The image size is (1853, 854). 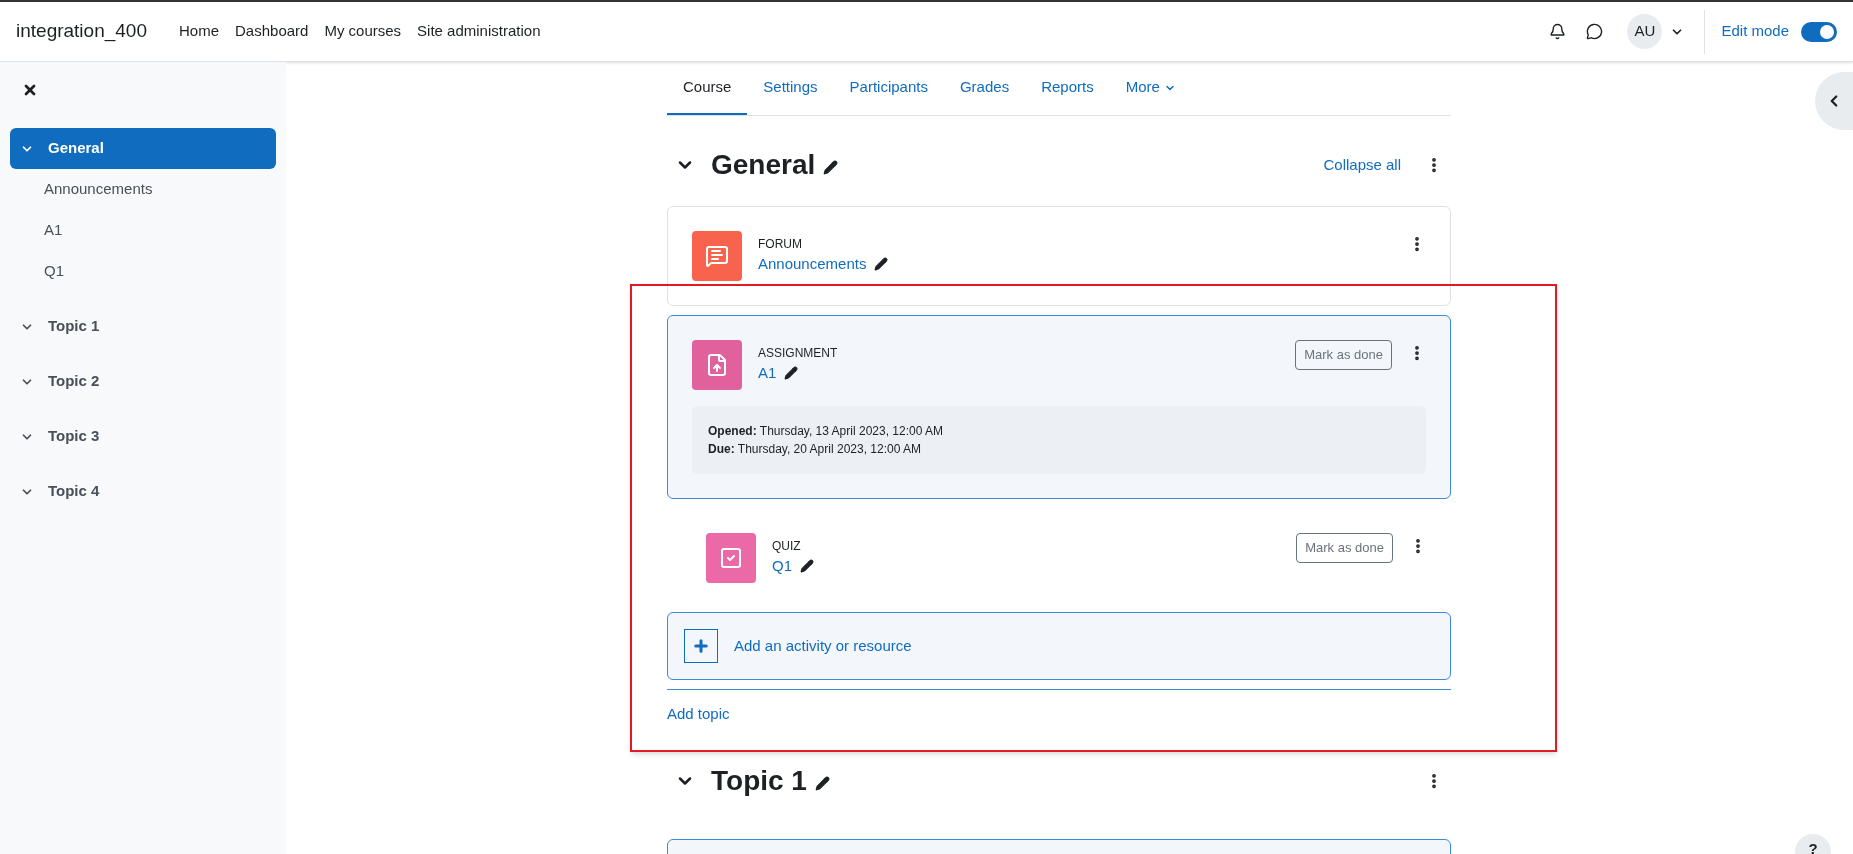 What do you see at coordinates (479, 31) in the screenshot?
I see `nav-link: Site administration` at bounding box center [479, 31].